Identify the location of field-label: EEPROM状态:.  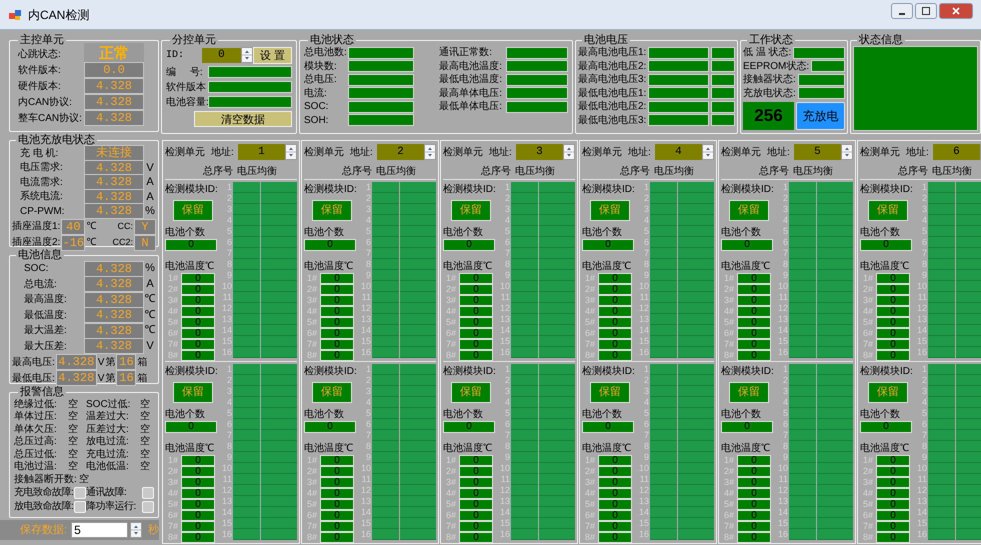
(776, 67).